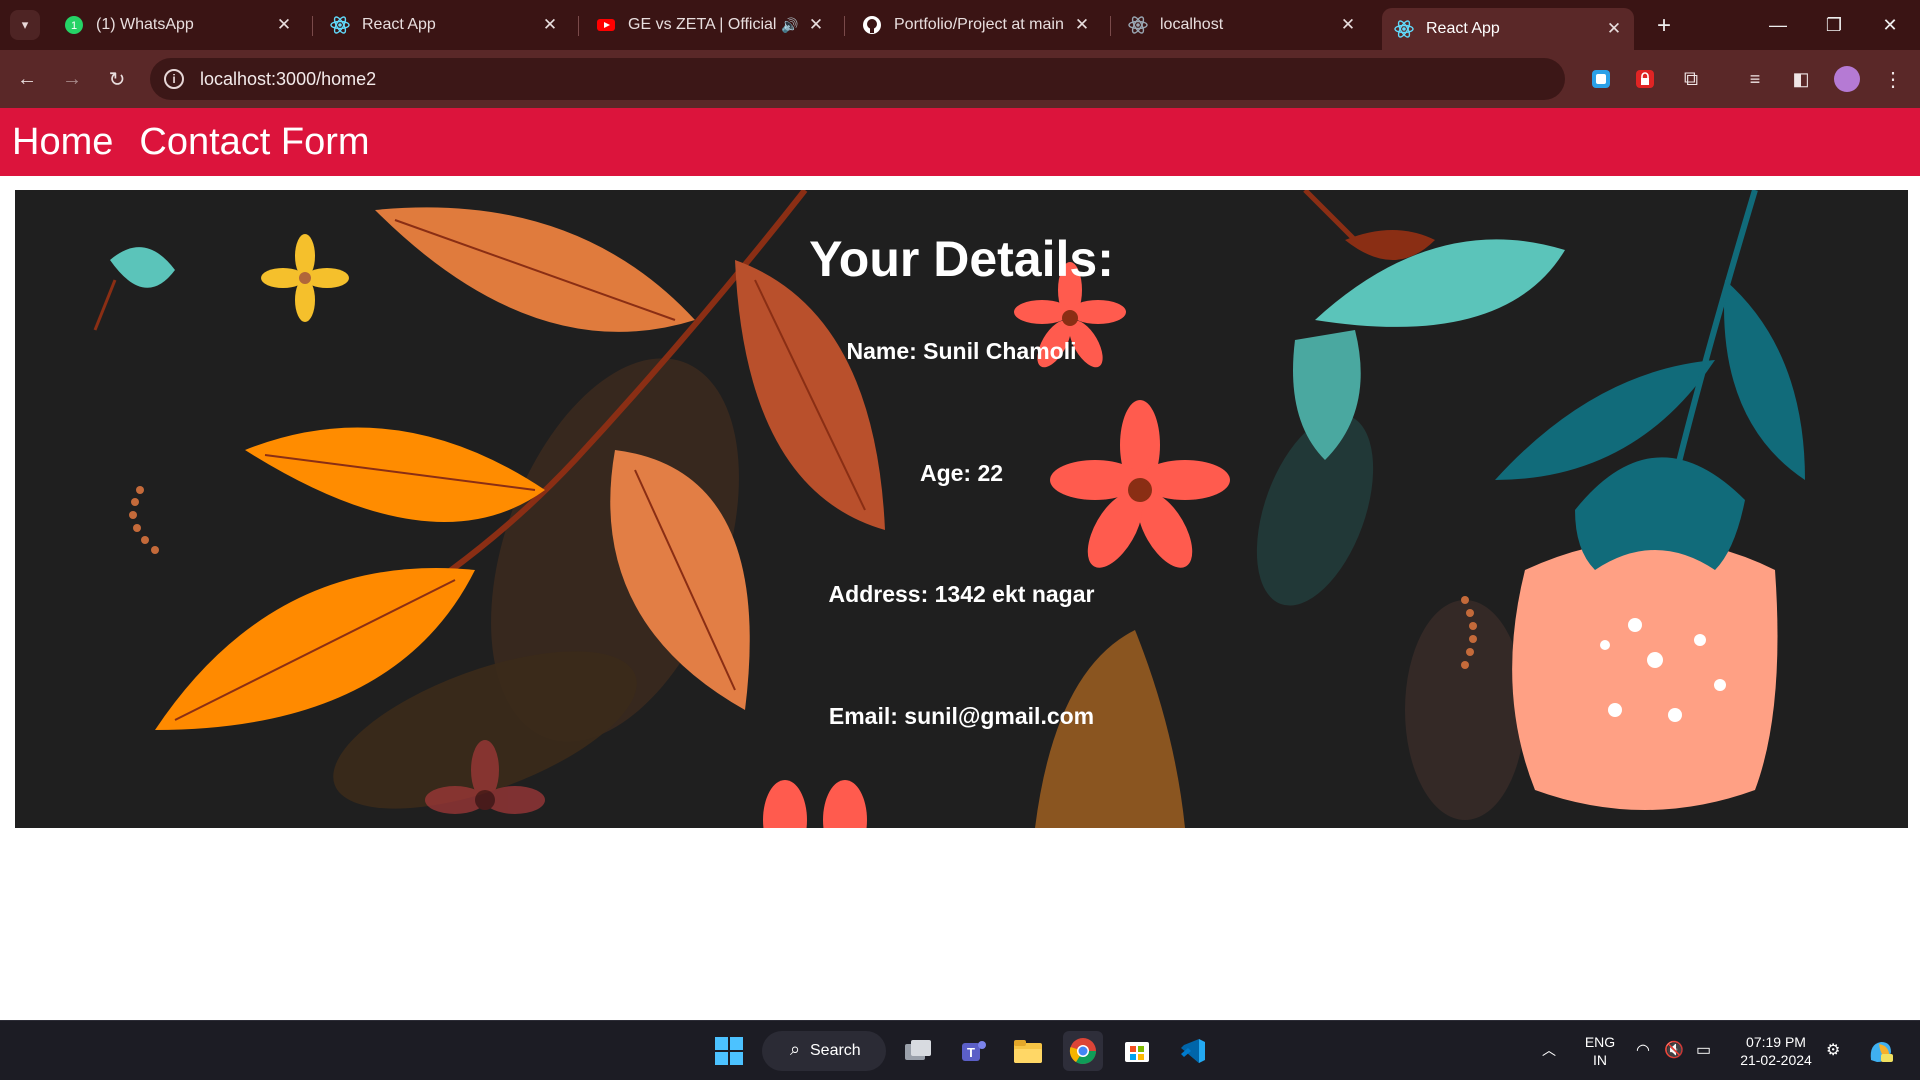 The width and height of the screenshot is (1920, 1080). I want to click on extension-translate-icon, so click(1601, 79).